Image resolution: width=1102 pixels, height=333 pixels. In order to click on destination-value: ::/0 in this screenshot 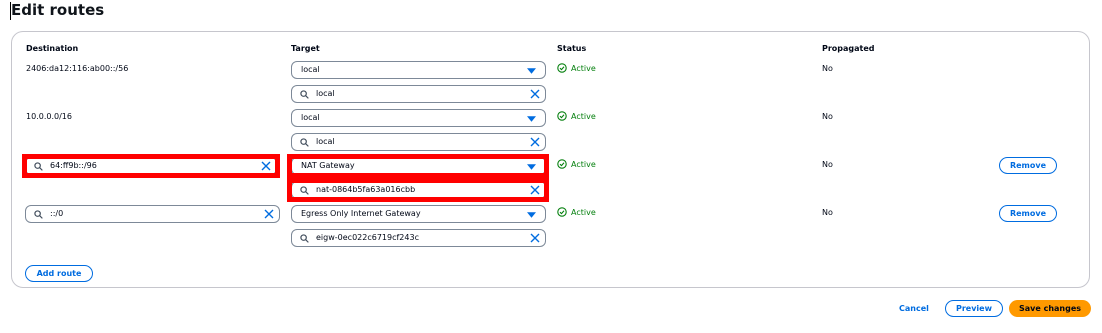, I will do `click(57, 213)`.